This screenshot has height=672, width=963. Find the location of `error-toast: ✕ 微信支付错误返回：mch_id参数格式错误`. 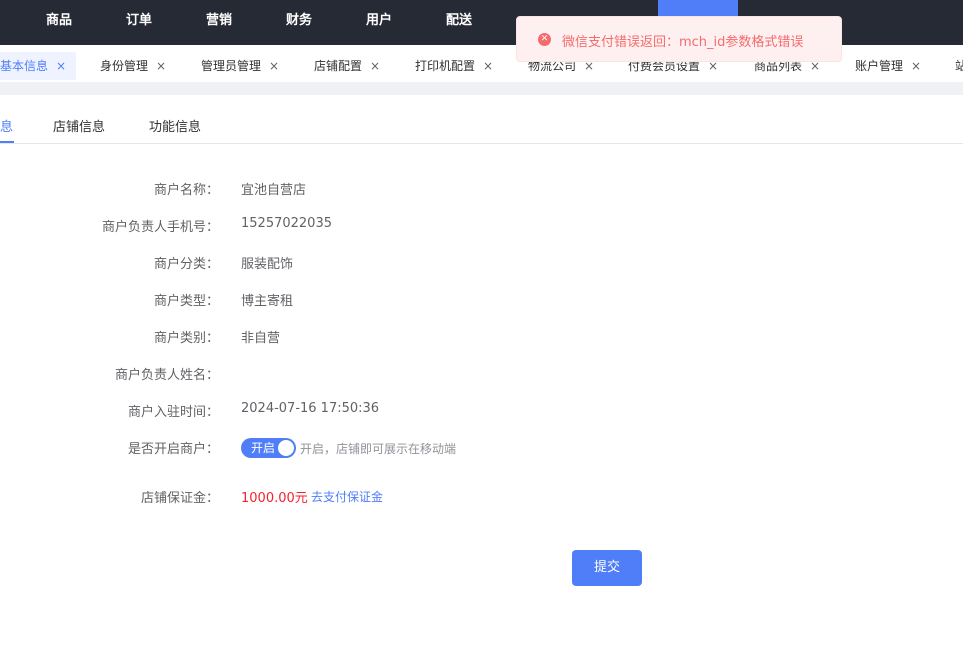

error-toast: ✕ 微信支付错误返回：mch_id参数格式错误 is located at coordinates (679, 39).